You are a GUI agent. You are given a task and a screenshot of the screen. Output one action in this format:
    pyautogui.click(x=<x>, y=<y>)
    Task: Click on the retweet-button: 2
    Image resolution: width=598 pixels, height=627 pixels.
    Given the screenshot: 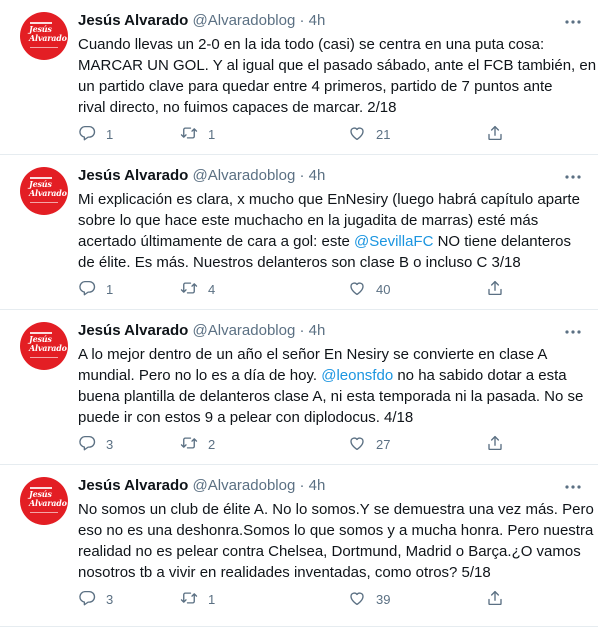 What is the action you would take?
    pyautogui.click(x=197, y=444)
    